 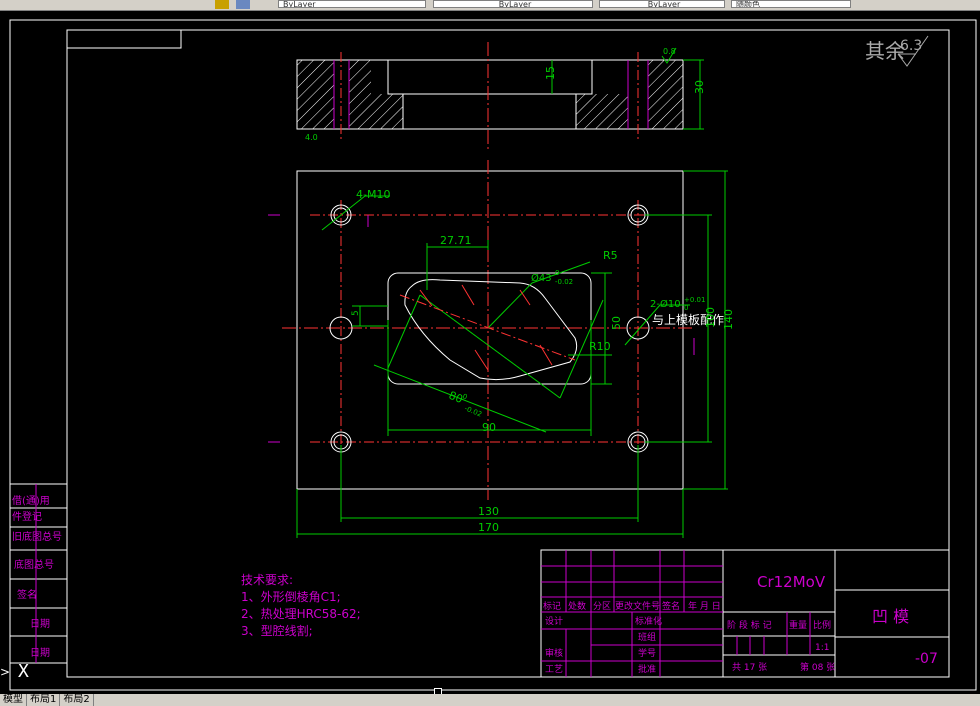 I want to click on tech-requirements: 技术要求: 1、外形倒棱角C1; 2、热处理HRC58-62; 3、型腔线割;, so click(x=301, y=605).